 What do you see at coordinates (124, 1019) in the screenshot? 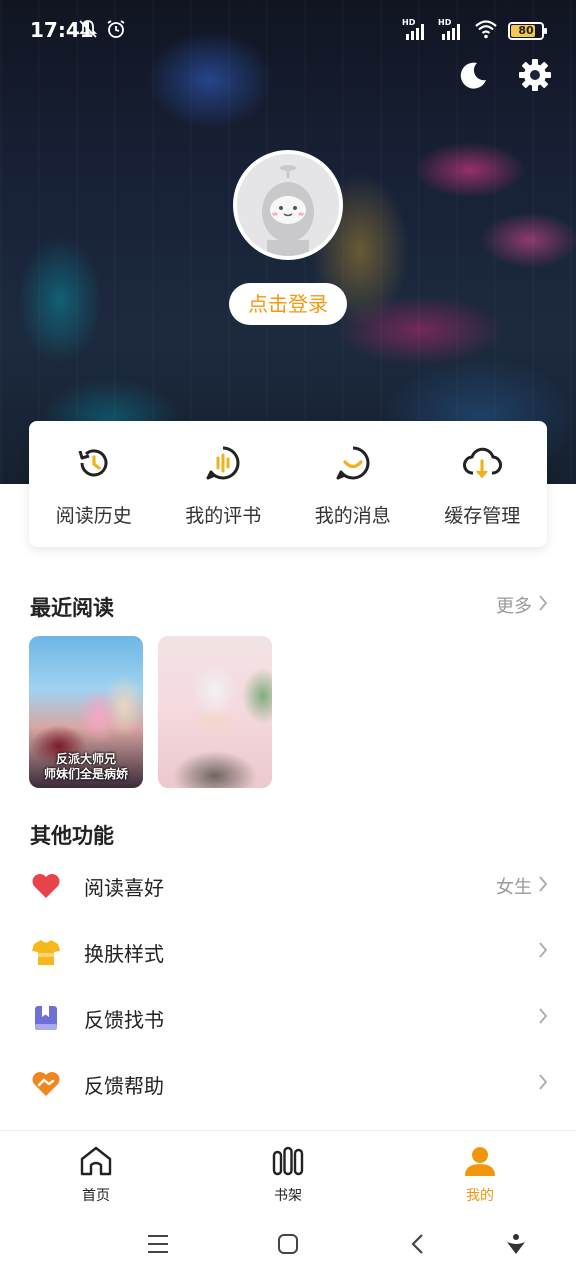
I see `menu-label: 反馈找书` at bounding box center [124, 1019].